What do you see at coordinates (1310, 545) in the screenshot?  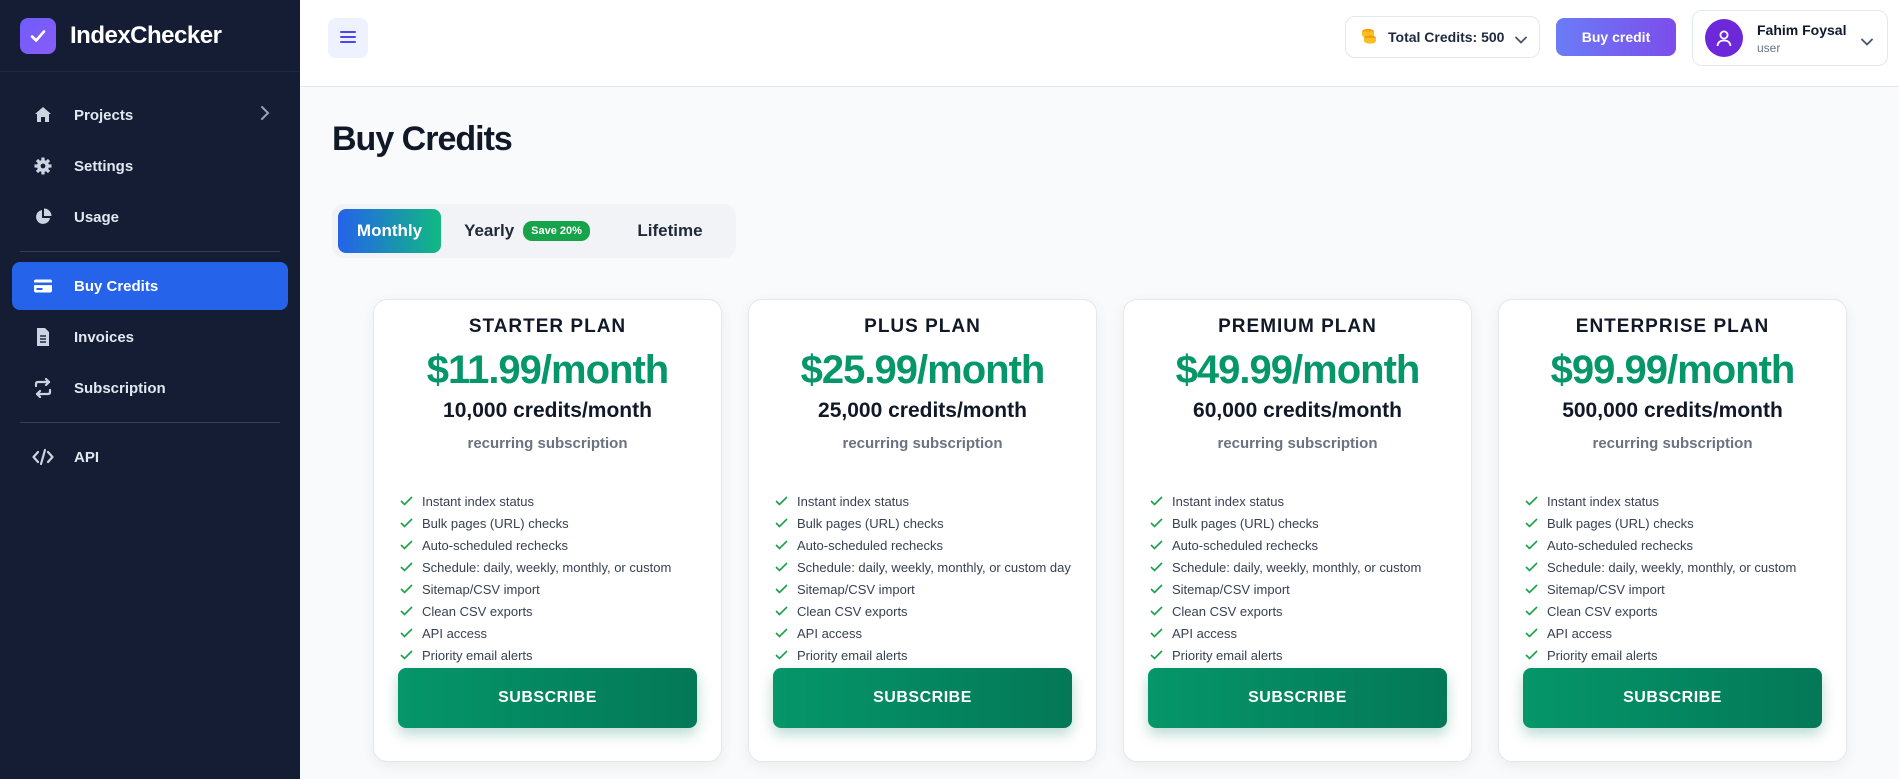 I see `feature-item: Auto-scheduled rechecks` at bounding box center [1310, 545].